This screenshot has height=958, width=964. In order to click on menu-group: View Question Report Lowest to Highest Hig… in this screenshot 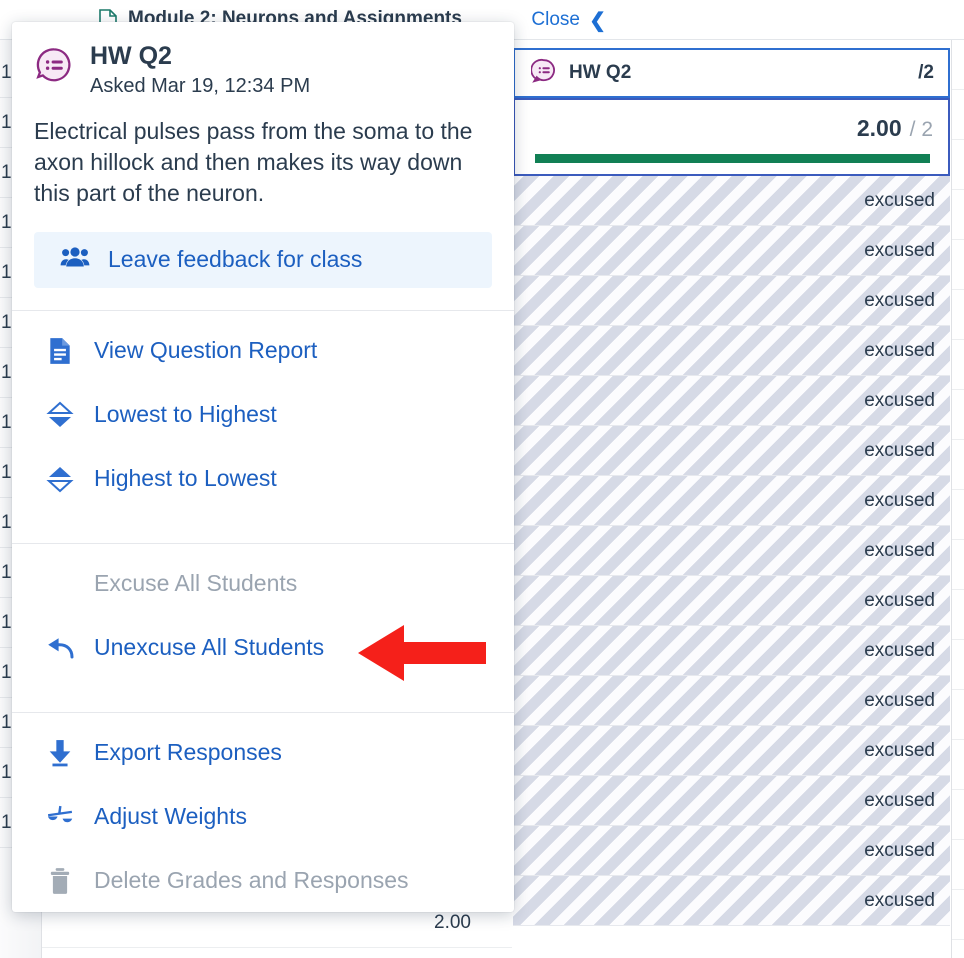, I will do `click(263, 416)`.